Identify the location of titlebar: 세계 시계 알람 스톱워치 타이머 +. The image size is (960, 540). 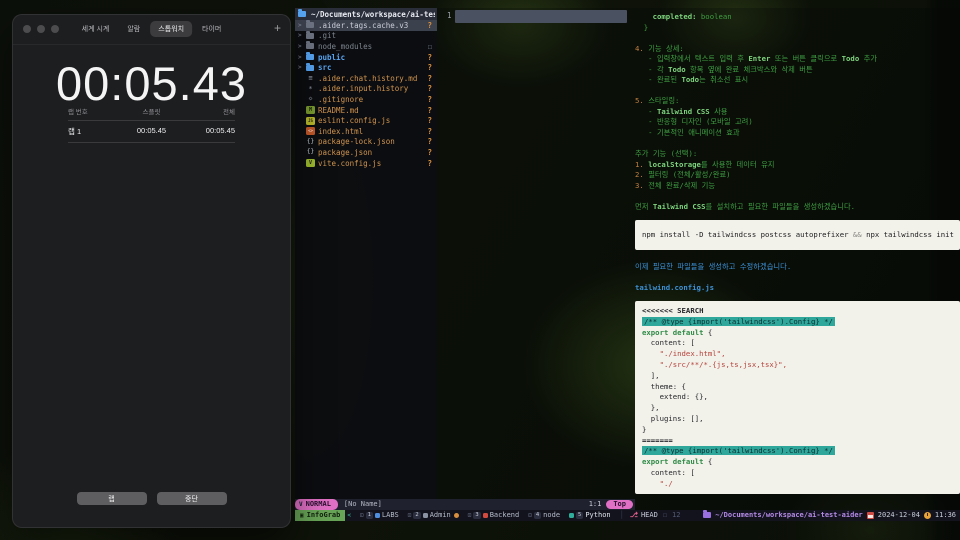
(151, 30).